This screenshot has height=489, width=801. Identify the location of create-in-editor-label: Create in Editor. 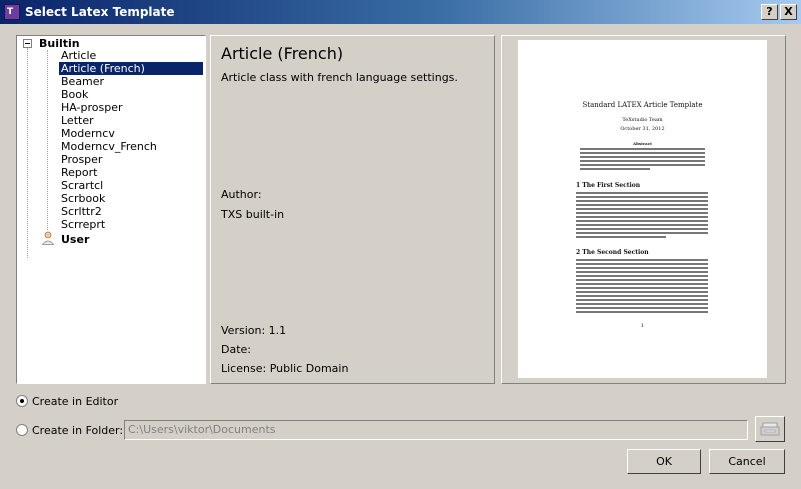
(75, 401).